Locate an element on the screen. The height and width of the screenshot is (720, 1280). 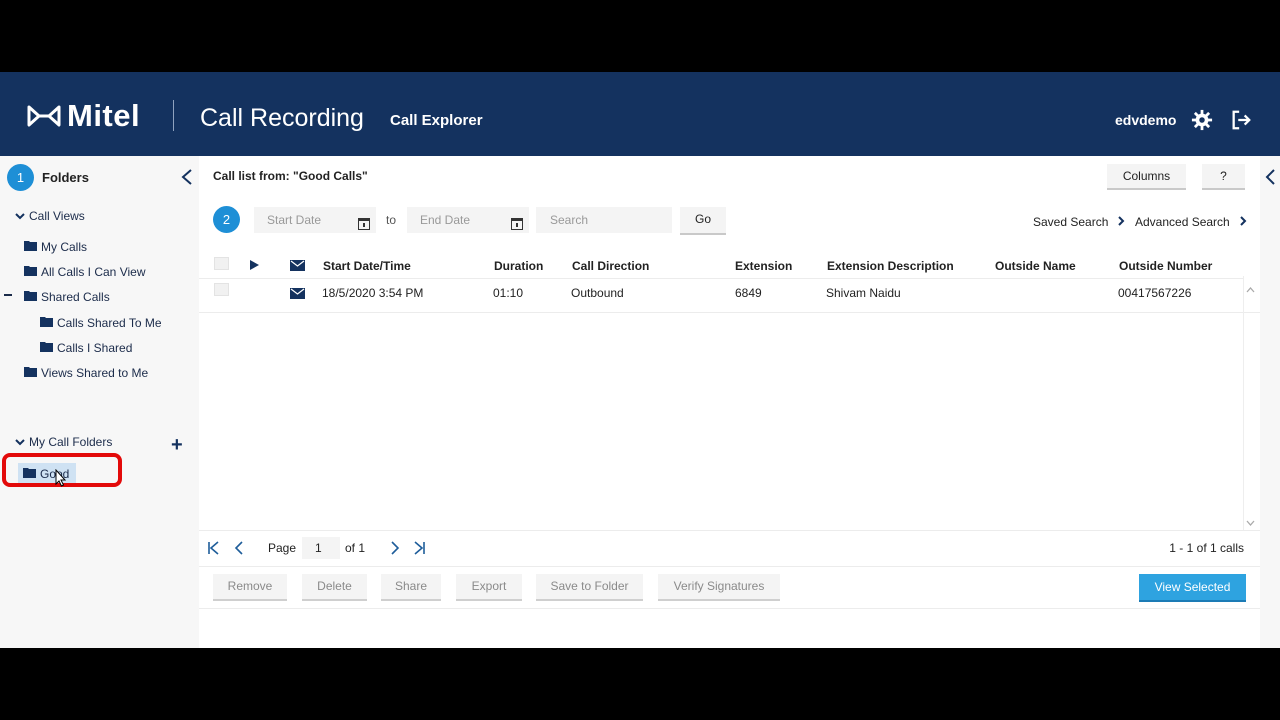
start-date-placeholder: Start Date is located at coordinates (294, 220).